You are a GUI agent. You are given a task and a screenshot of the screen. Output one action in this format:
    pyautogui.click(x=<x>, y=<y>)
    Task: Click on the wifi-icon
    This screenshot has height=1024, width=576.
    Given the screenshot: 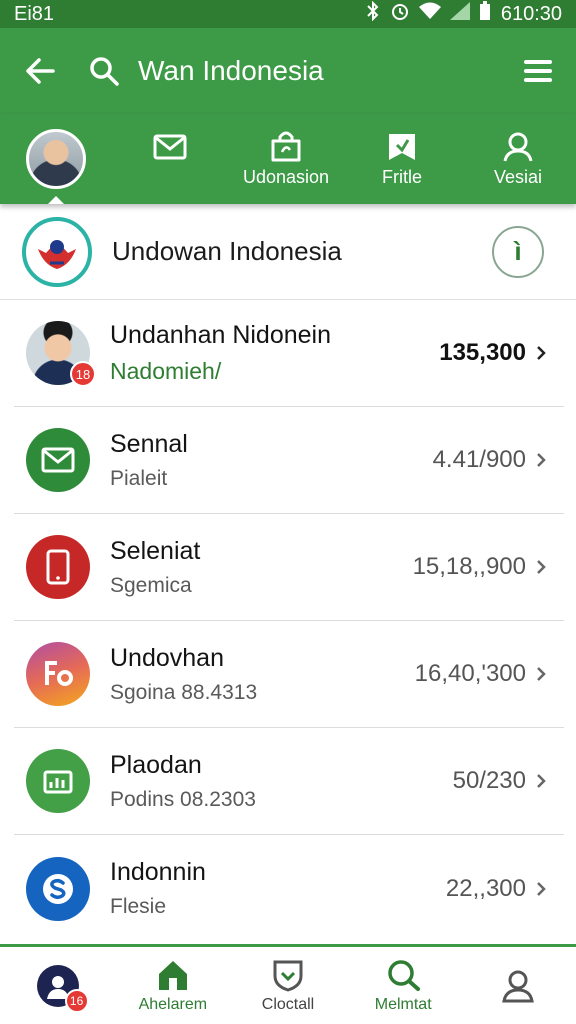 What is the action you would take?
    pyautogui.click(x=429, y=14)
    